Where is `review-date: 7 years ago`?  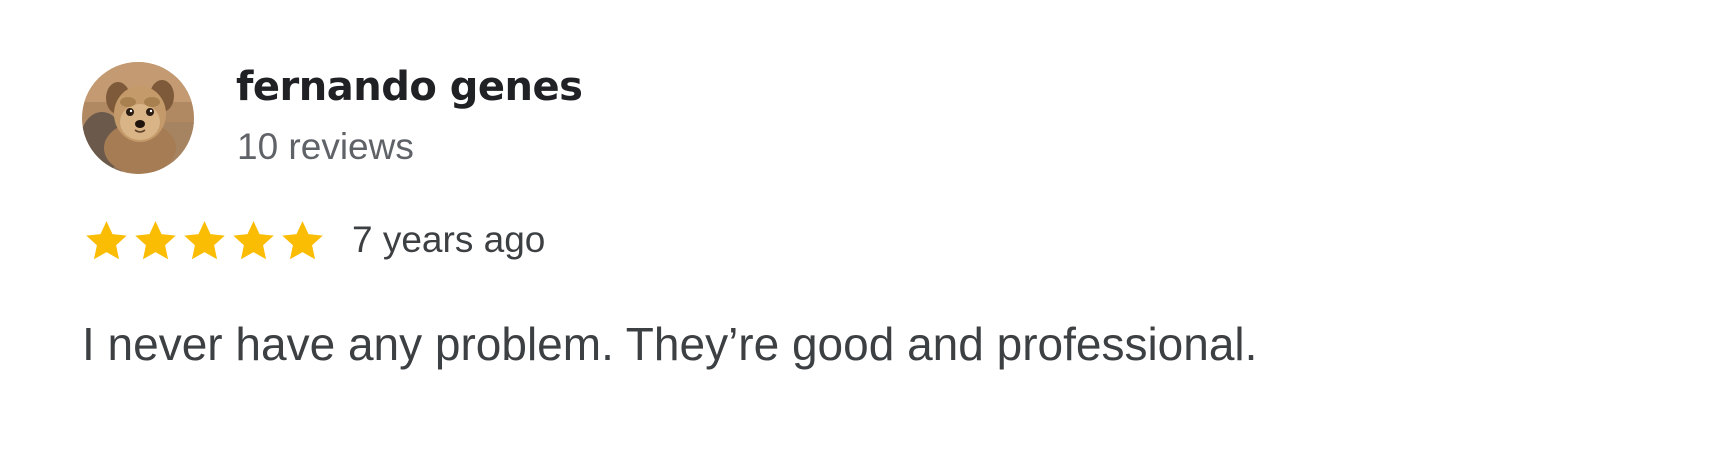
review-date: 7 years ago is located at coordinates (449, 239).